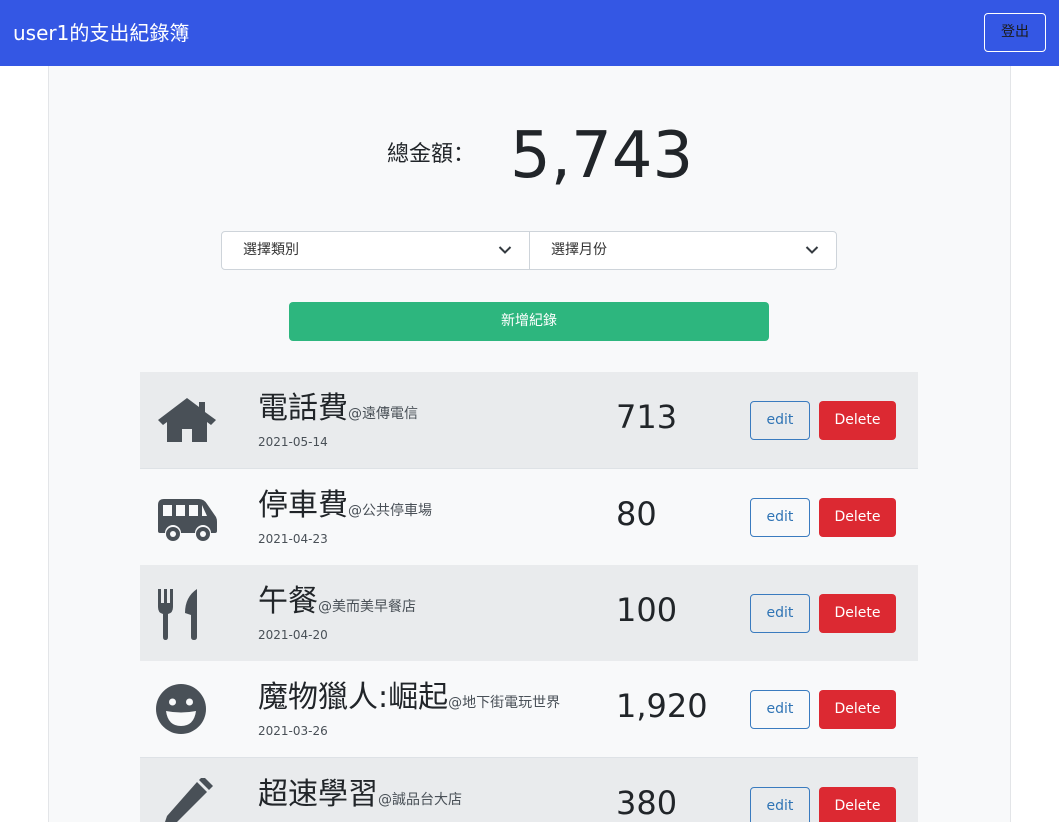 Image resolution: width=1059 pixels, height=822 pixels. What do you see at coordinates (181, 709) in the screenshot?
I see `grin-icon` at bounding box center [181, 709].